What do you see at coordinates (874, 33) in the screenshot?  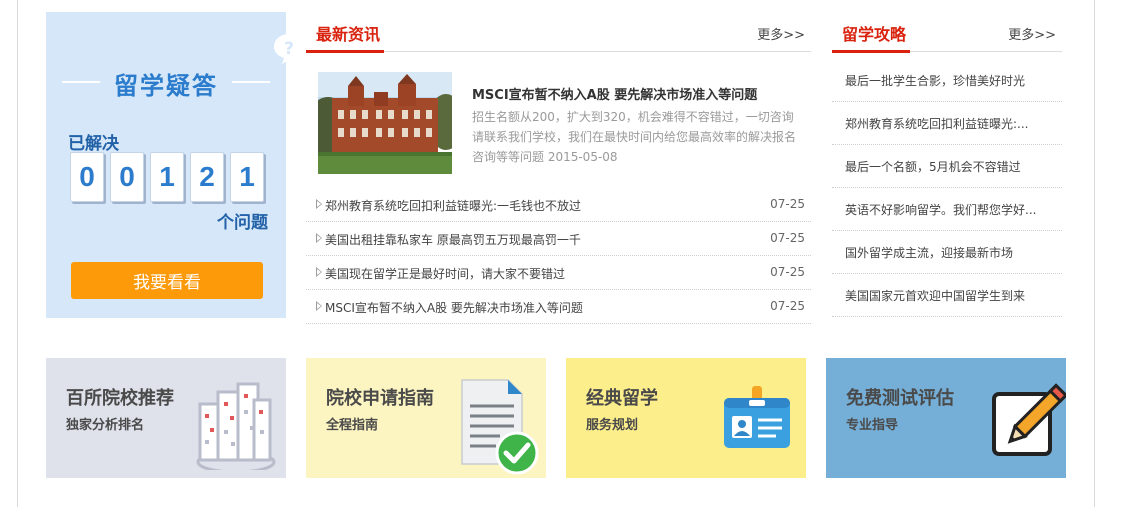 I see `tab-study-guide: 留学攻略` at bounding box center [874, 33].